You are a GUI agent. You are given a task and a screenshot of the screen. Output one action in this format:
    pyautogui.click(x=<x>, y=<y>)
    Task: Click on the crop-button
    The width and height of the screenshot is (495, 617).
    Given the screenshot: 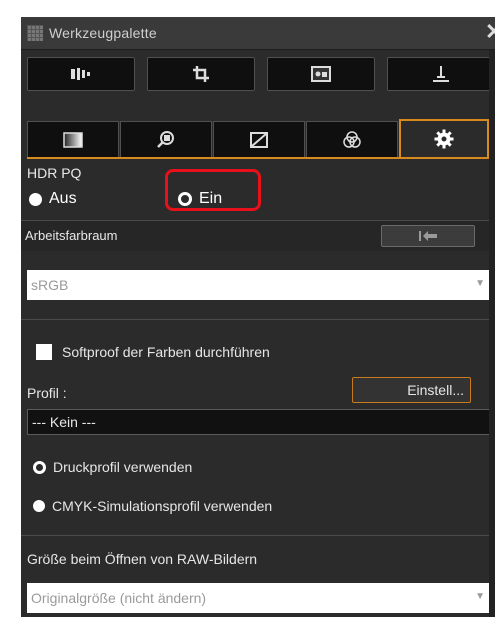 What is the action you would take?
    pyautogui.click(x=201, y=74)
    